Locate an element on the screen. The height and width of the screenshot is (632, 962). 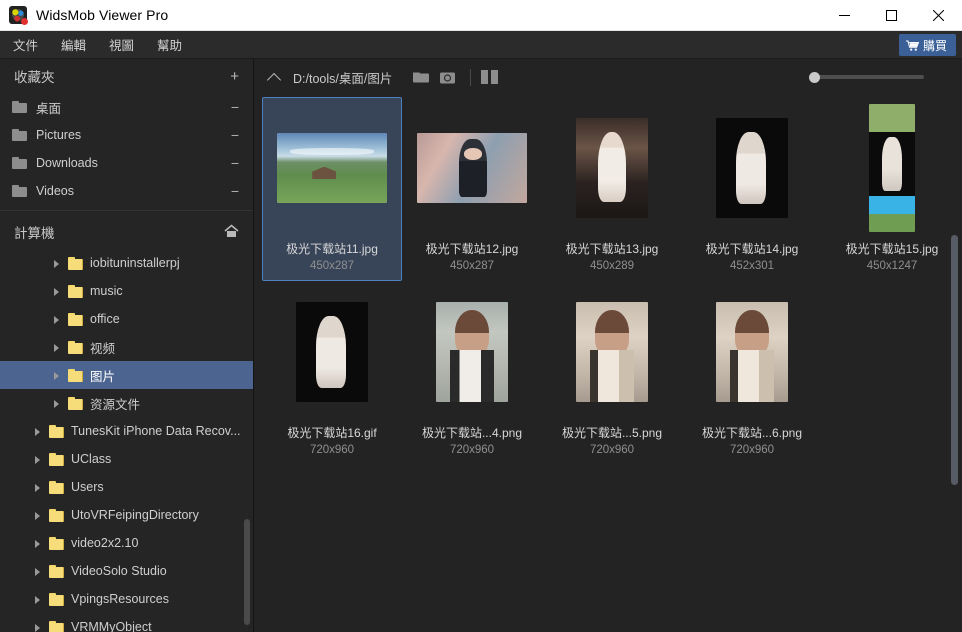
maximize-button is located at coordinates (891, 15).